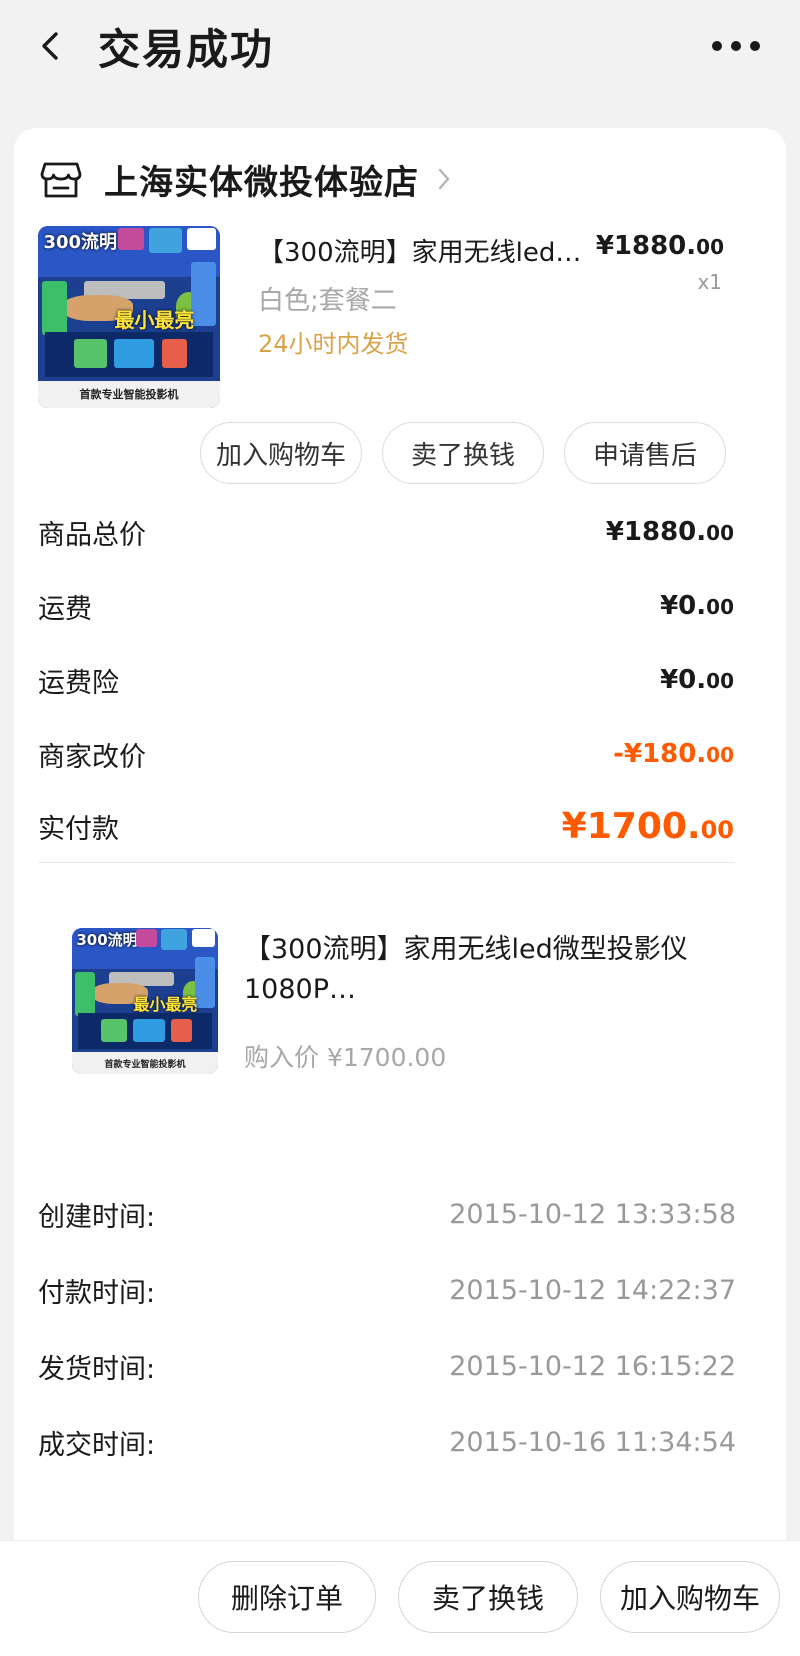 This screenshot has width=800, height=1656. What do you see at coordinates (709, 282) in the screenshot?
I see `product-quantity: x1` at bounding box center [709, 282].